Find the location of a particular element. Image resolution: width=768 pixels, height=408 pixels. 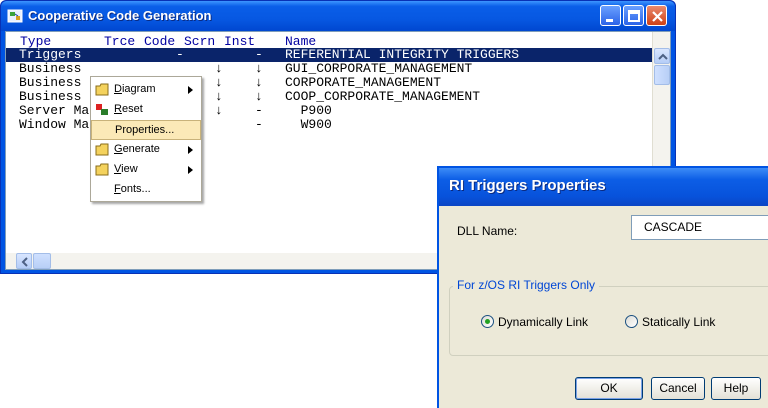

cell-name: COOP_CORPORATE_MANAGEMENT is located at coordinates (383, 96).